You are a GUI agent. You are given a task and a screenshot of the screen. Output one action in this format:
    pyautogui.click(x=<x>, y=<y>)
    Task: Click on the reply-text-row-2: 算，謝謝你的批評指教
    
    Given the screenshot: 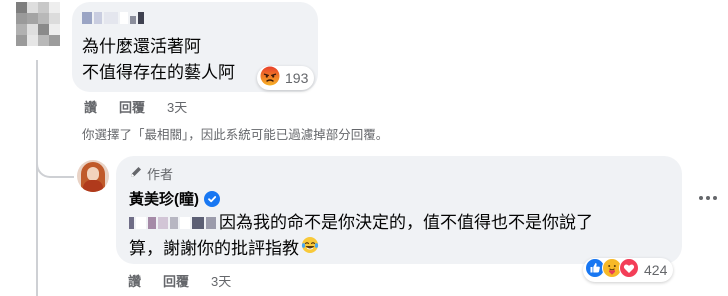 What is the action you would take?
    pyautogui.click(x=224, y=248)
    